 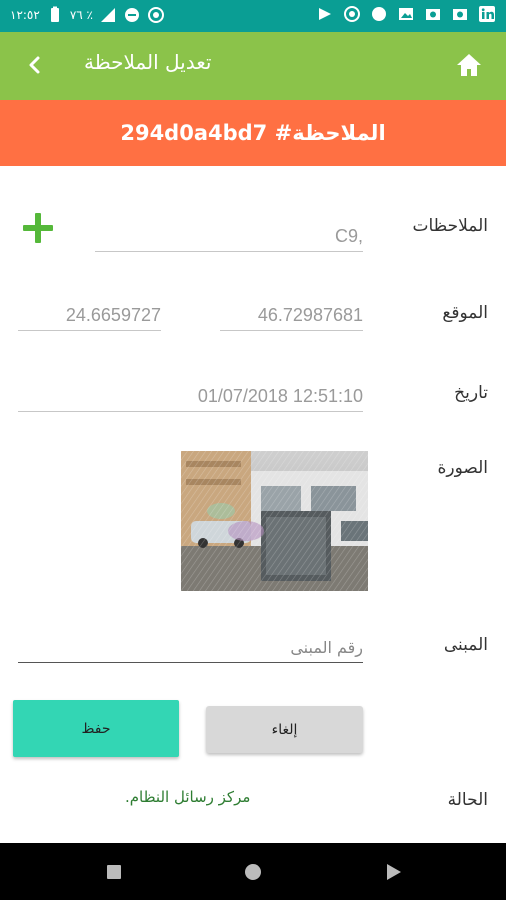 What do you see at coordinates (471, 393) in the screenshot?
I see `date-label: تاريخ` at bounding box center [471, 393].